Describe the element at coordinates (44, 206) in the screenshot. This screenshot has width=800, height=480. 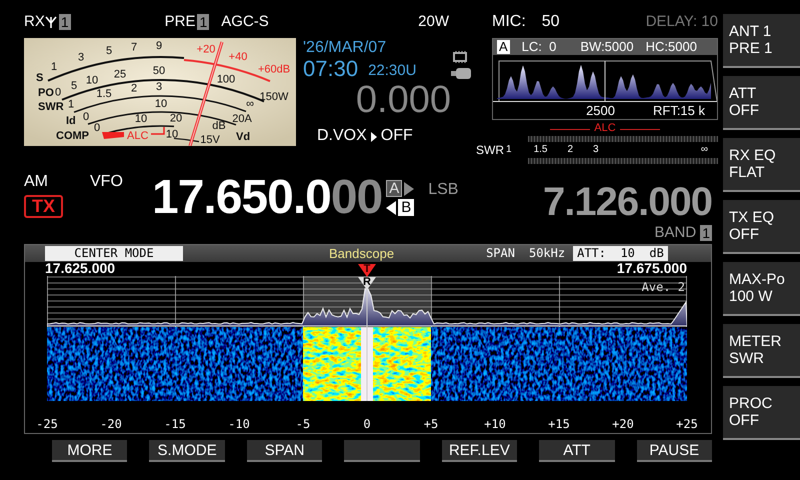
I see `tx-indicator: TX` at that location.